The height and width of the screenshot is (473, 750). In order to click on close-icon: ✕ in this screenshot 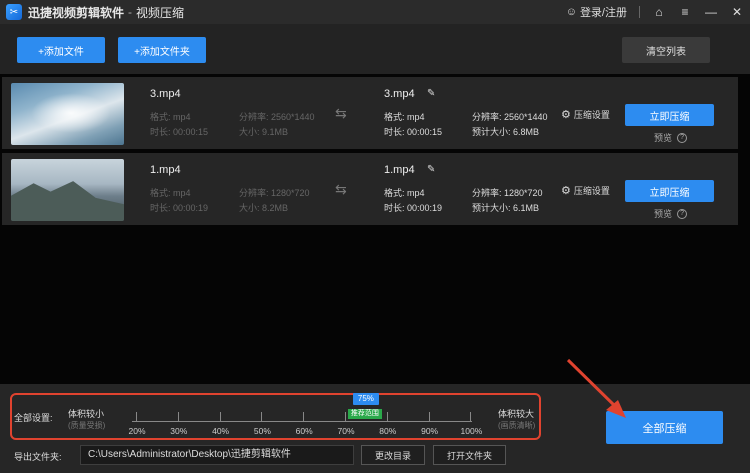, I will do `click(737, 12)`.